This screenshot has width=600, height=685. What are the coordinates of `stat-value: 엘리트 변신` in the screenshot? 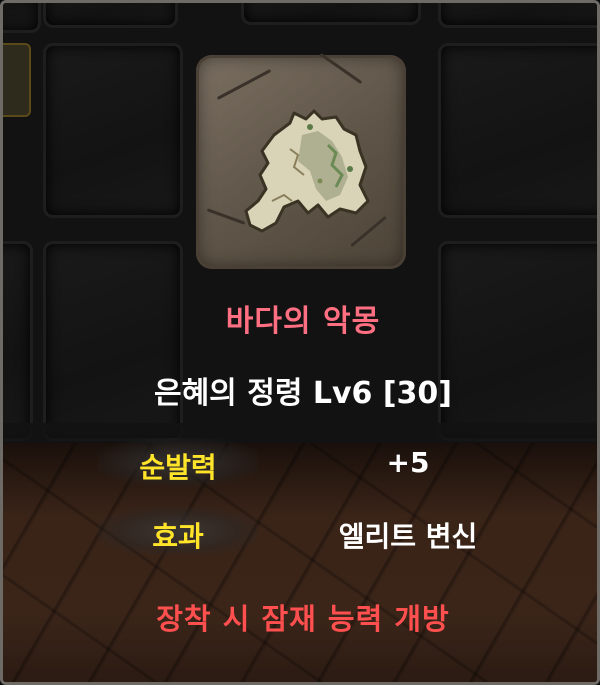 It's located at (408, 536).